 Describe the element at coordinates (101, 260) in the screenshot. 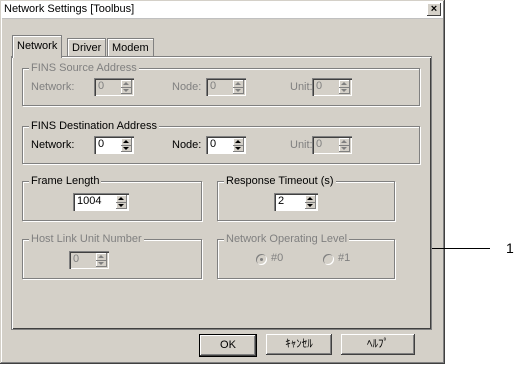

I see `host-link-spin-arrows` at that location.